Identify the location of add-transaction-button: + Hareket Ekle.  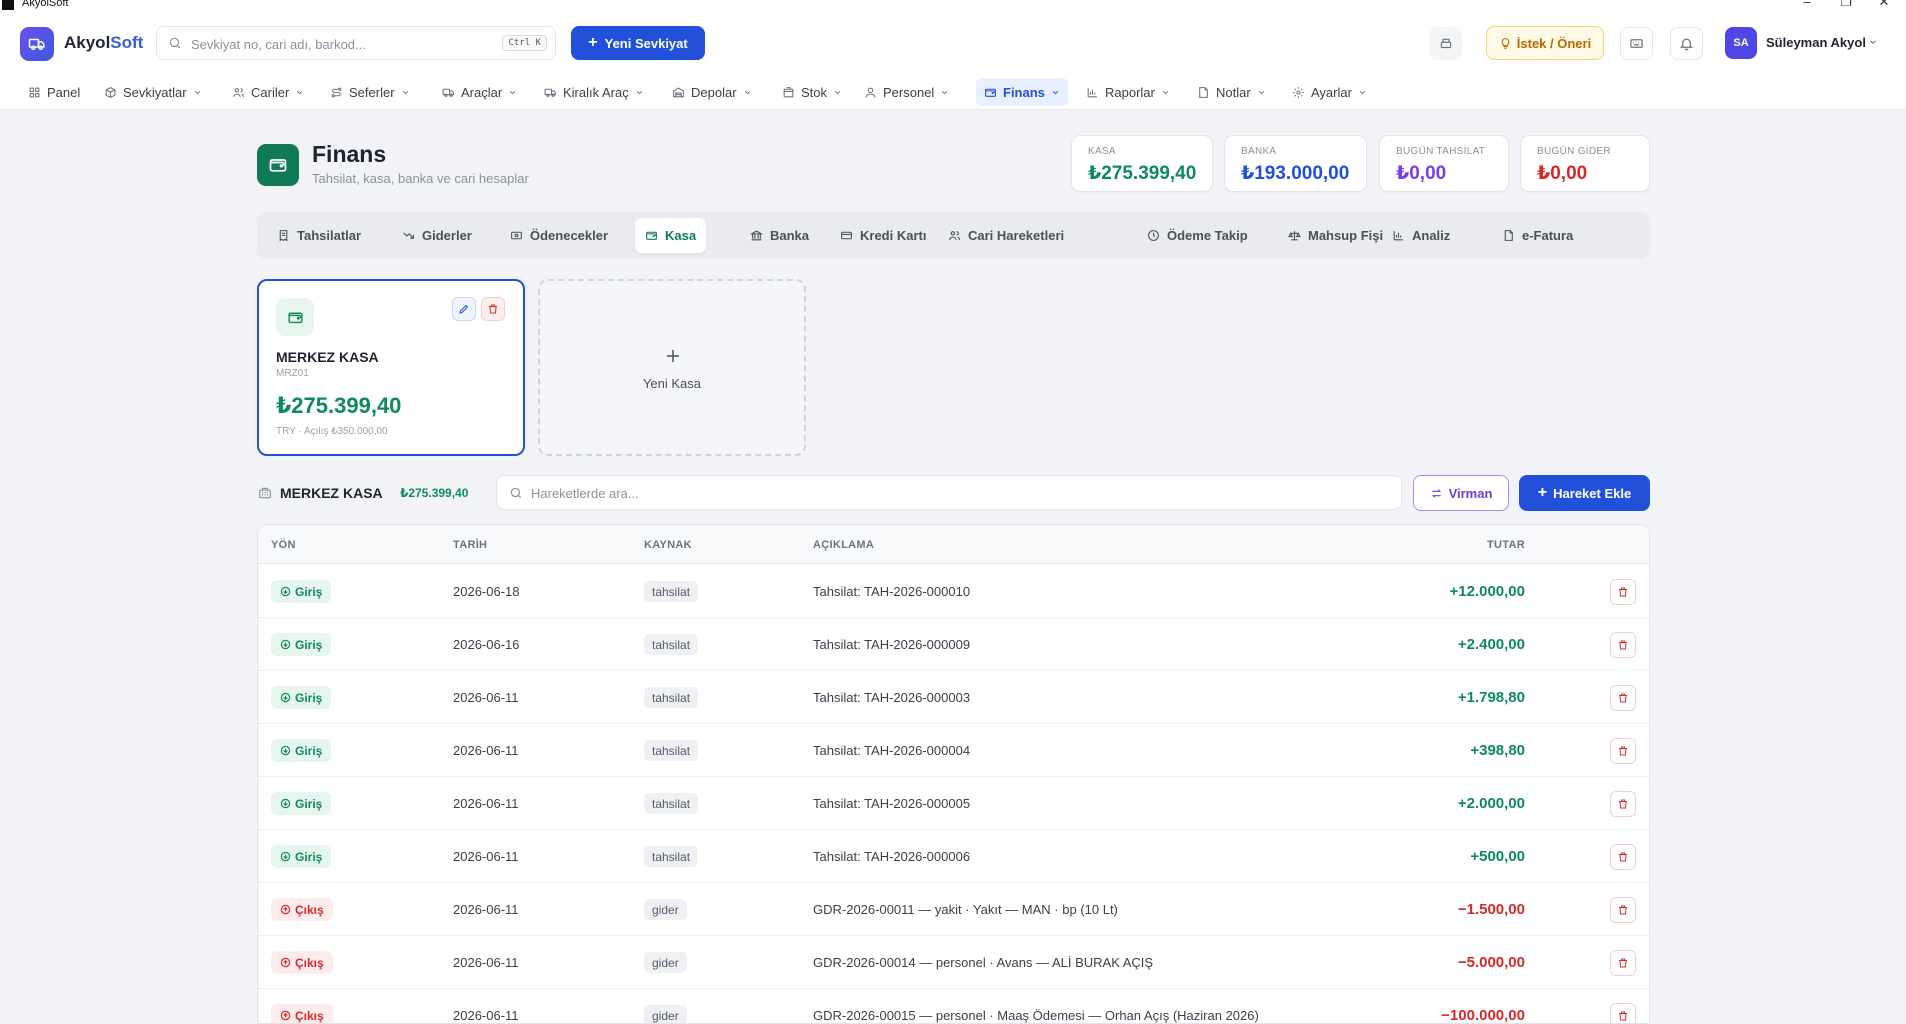
(1584, 493).